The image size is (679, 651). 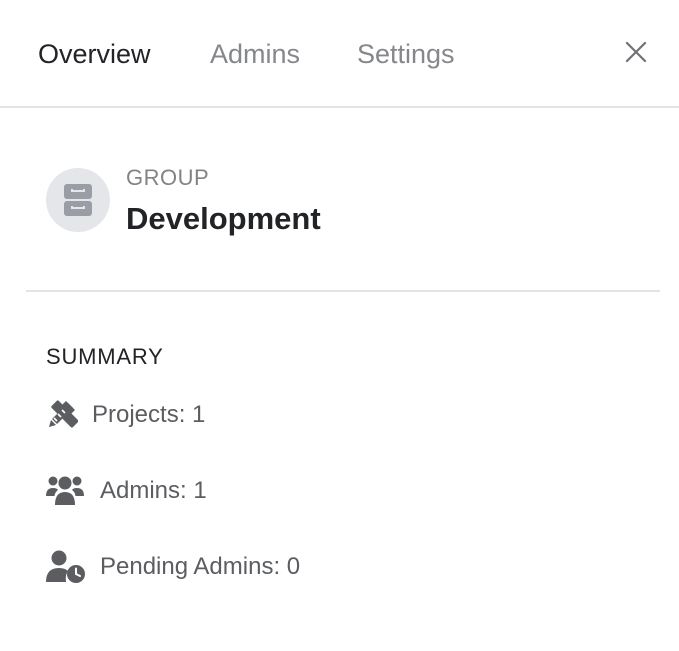 I want to click on group-name: Development, so click(x=223, y=218).